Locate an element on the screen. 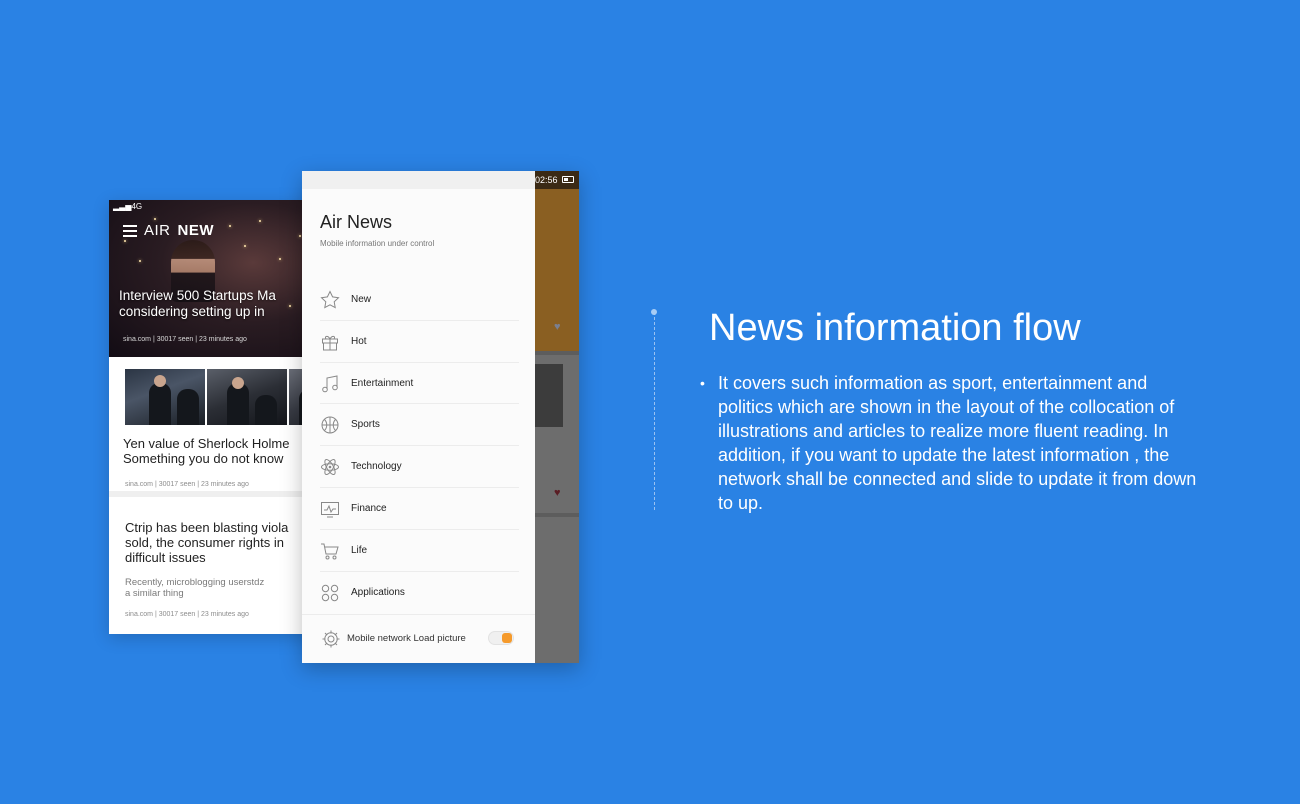 The width and height of the screenshot is (1300, 804). brand-air: AIR is located at coordinates (157, 230).